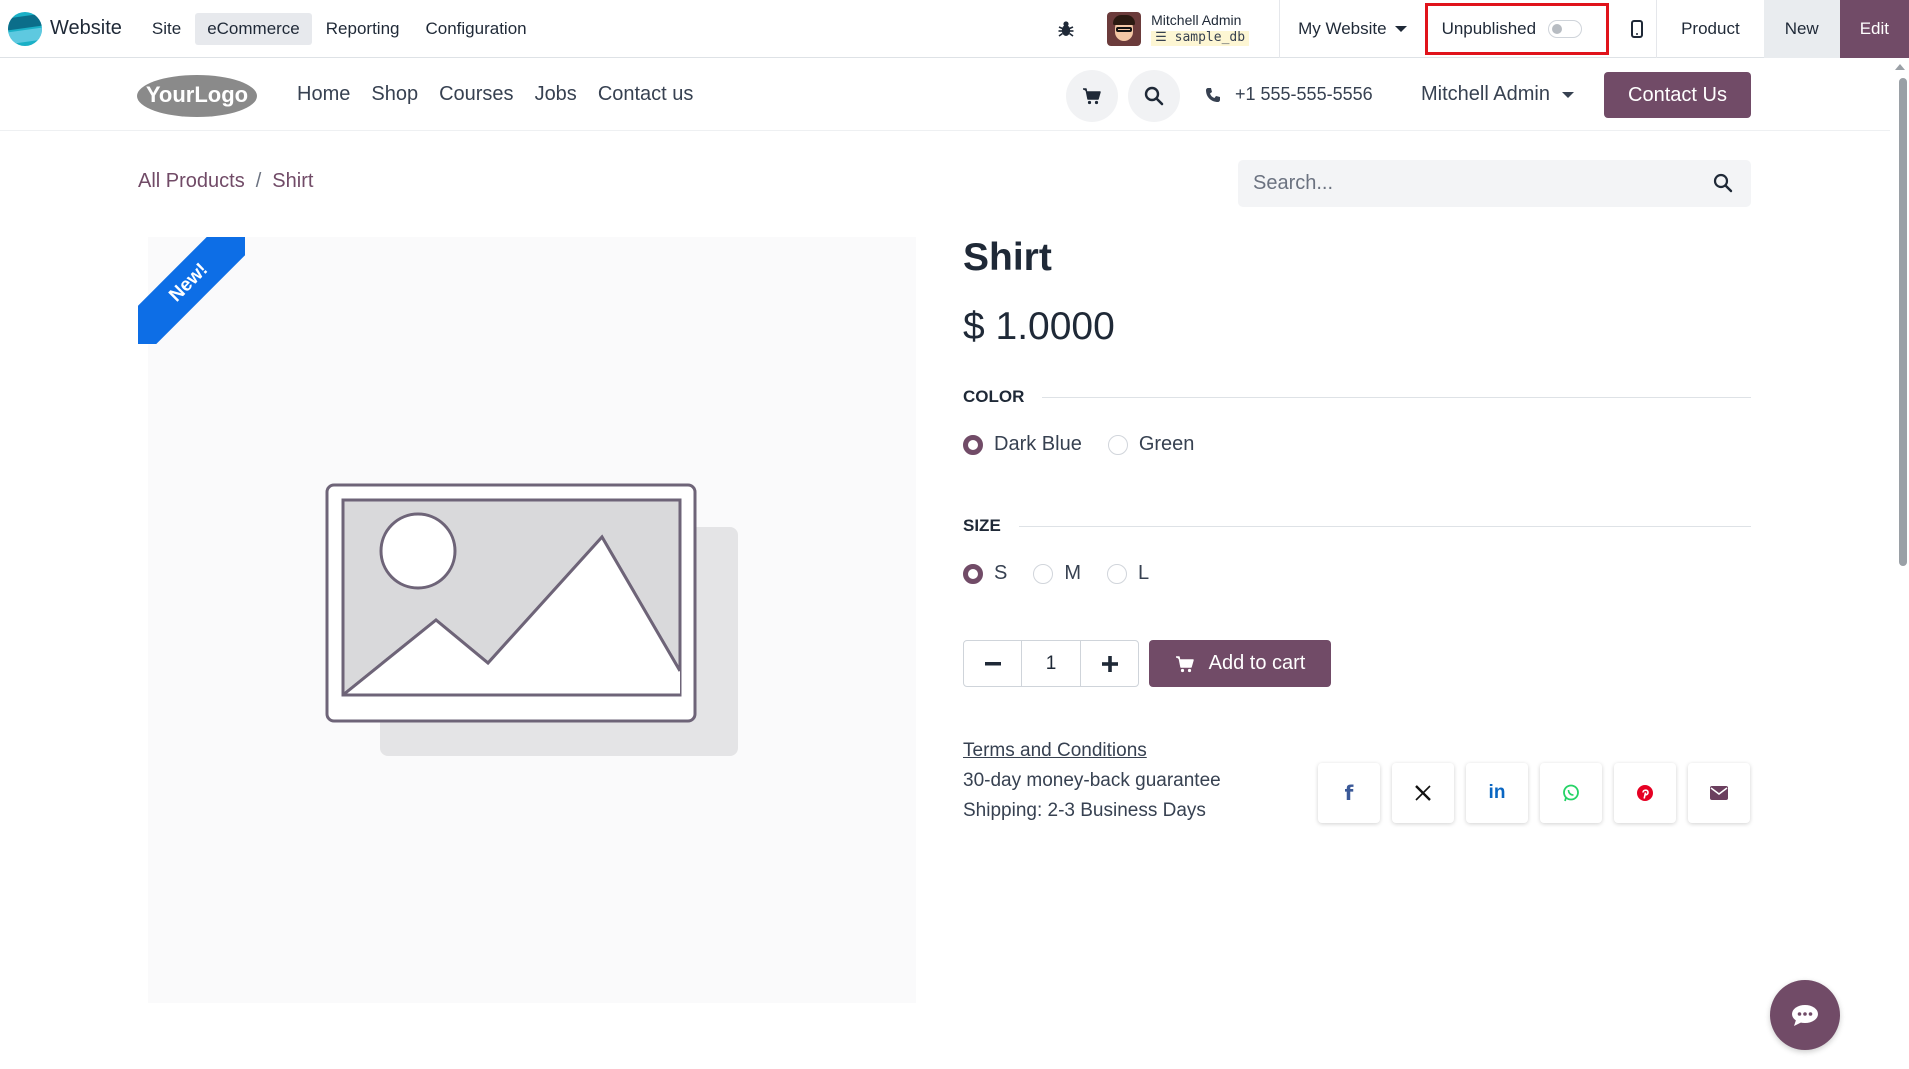  I want to click on product-price: $ 1.0000, so click(1039, 326).